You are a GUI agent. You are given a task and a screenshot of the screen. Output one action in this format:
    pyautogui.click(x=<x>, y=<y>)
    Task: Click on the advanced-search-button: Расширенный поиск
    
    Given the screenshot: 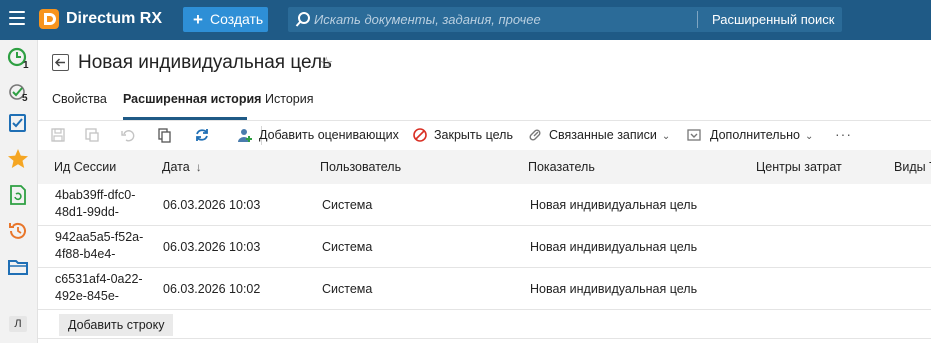 What is the action you would take?
    pyautogui.click(x=773, y=19)
    